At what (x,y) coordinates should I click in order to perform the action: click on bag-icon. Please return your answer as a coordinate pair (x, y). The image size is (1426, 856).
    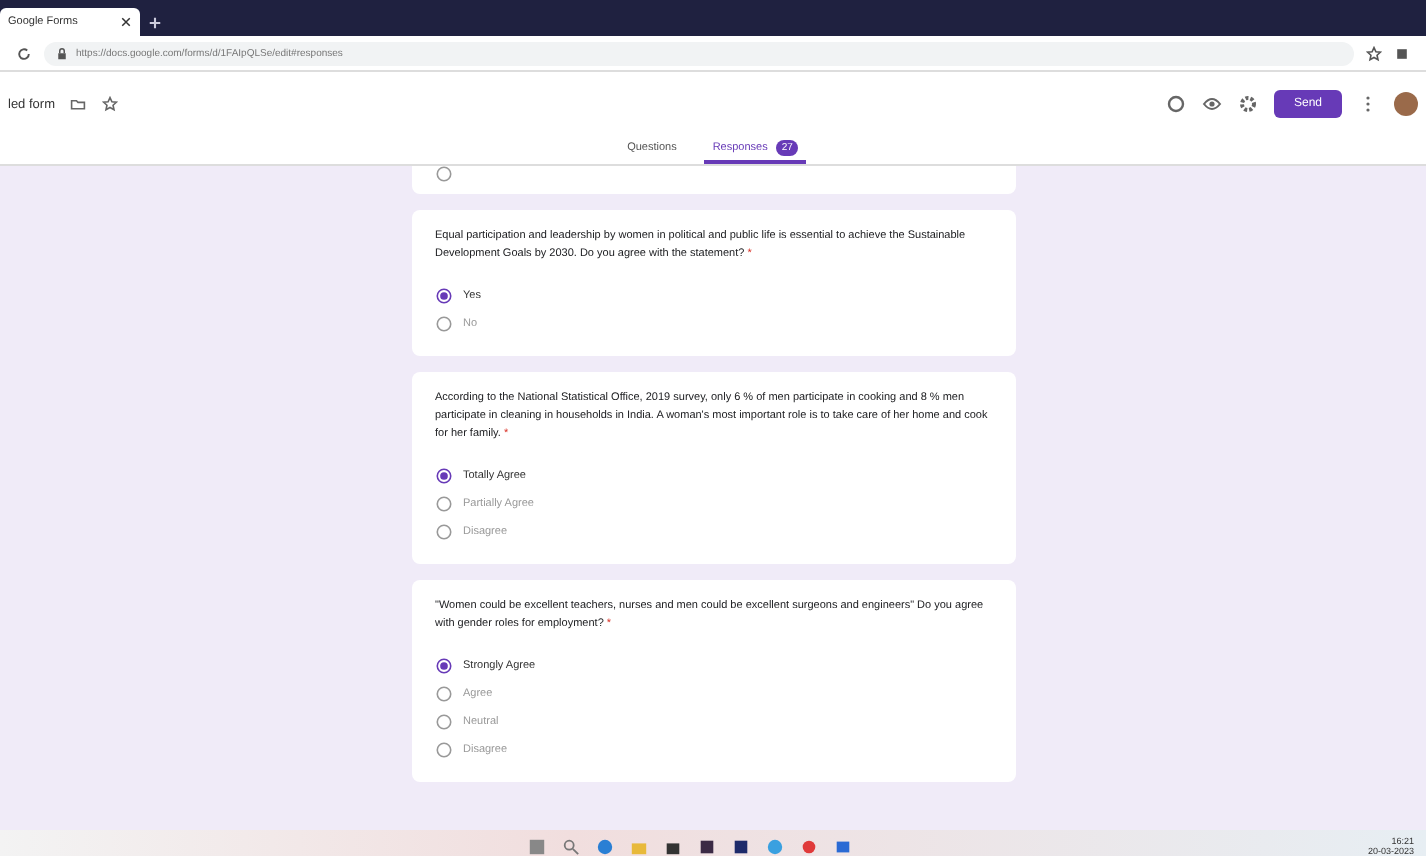
    Looking at the image, I should click on (672, 846).